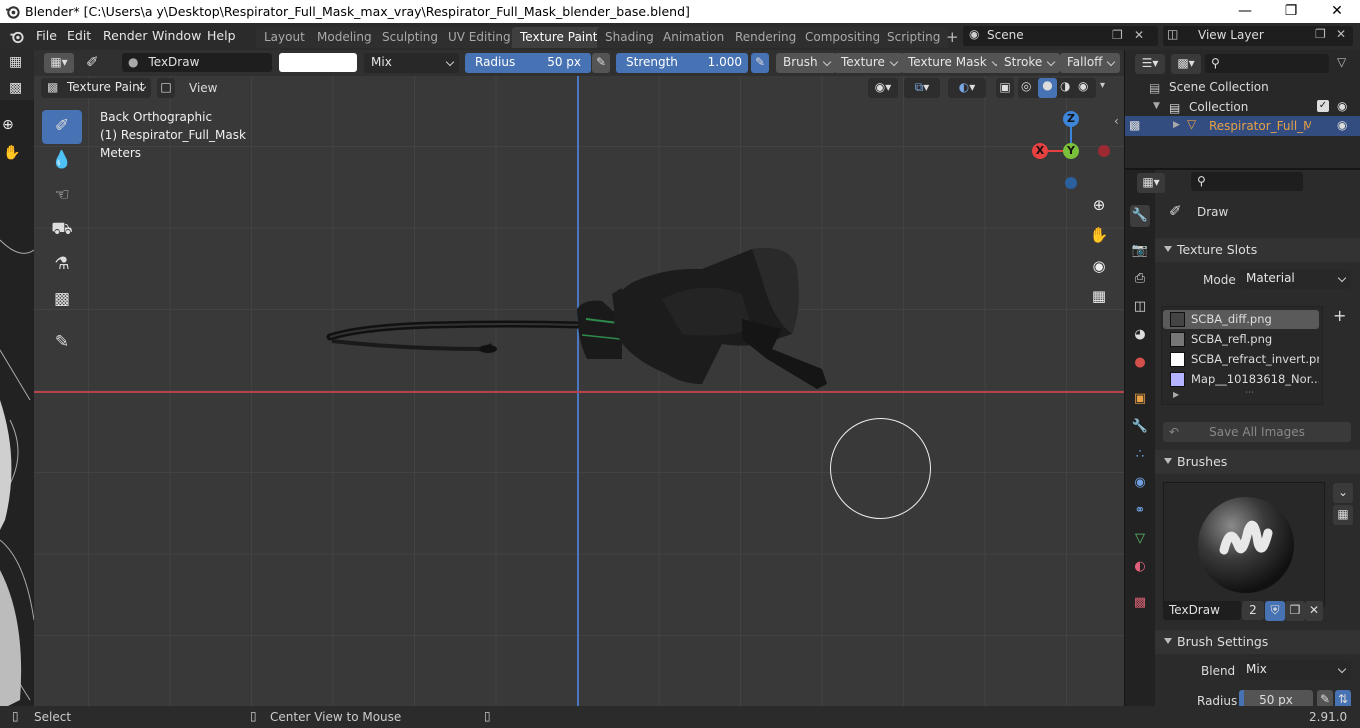  What do you see at coordinates (601, 63) in the screenshot?
I see `radius-pressure-icon: ✎` at bounding box center [601, 63].